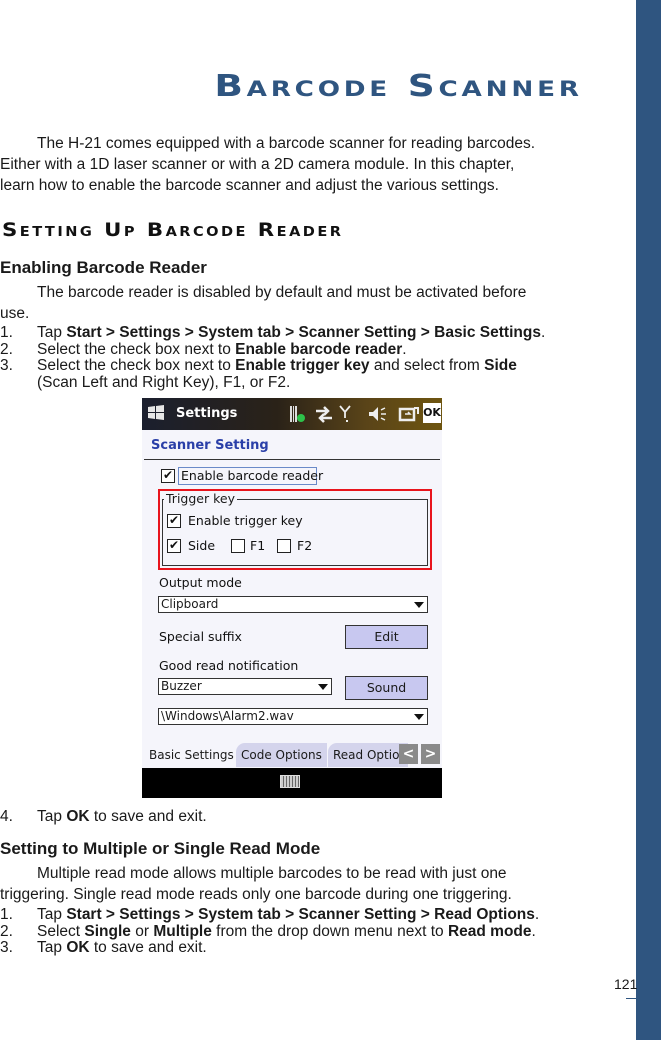 This screenshot has height=1040, width=661. What do you see at coordinates (156, 413) in the screenshot?
I see `windows-logo-icon` at bounding box center [156, 413].